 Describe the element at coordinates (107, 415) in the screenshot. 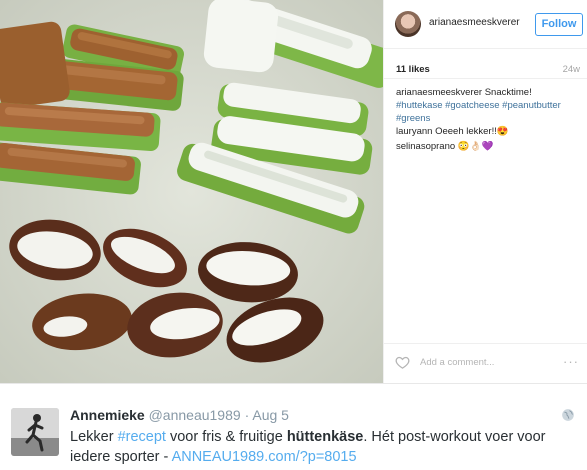

I see `tweet-author-name: Annemieke` at that location.